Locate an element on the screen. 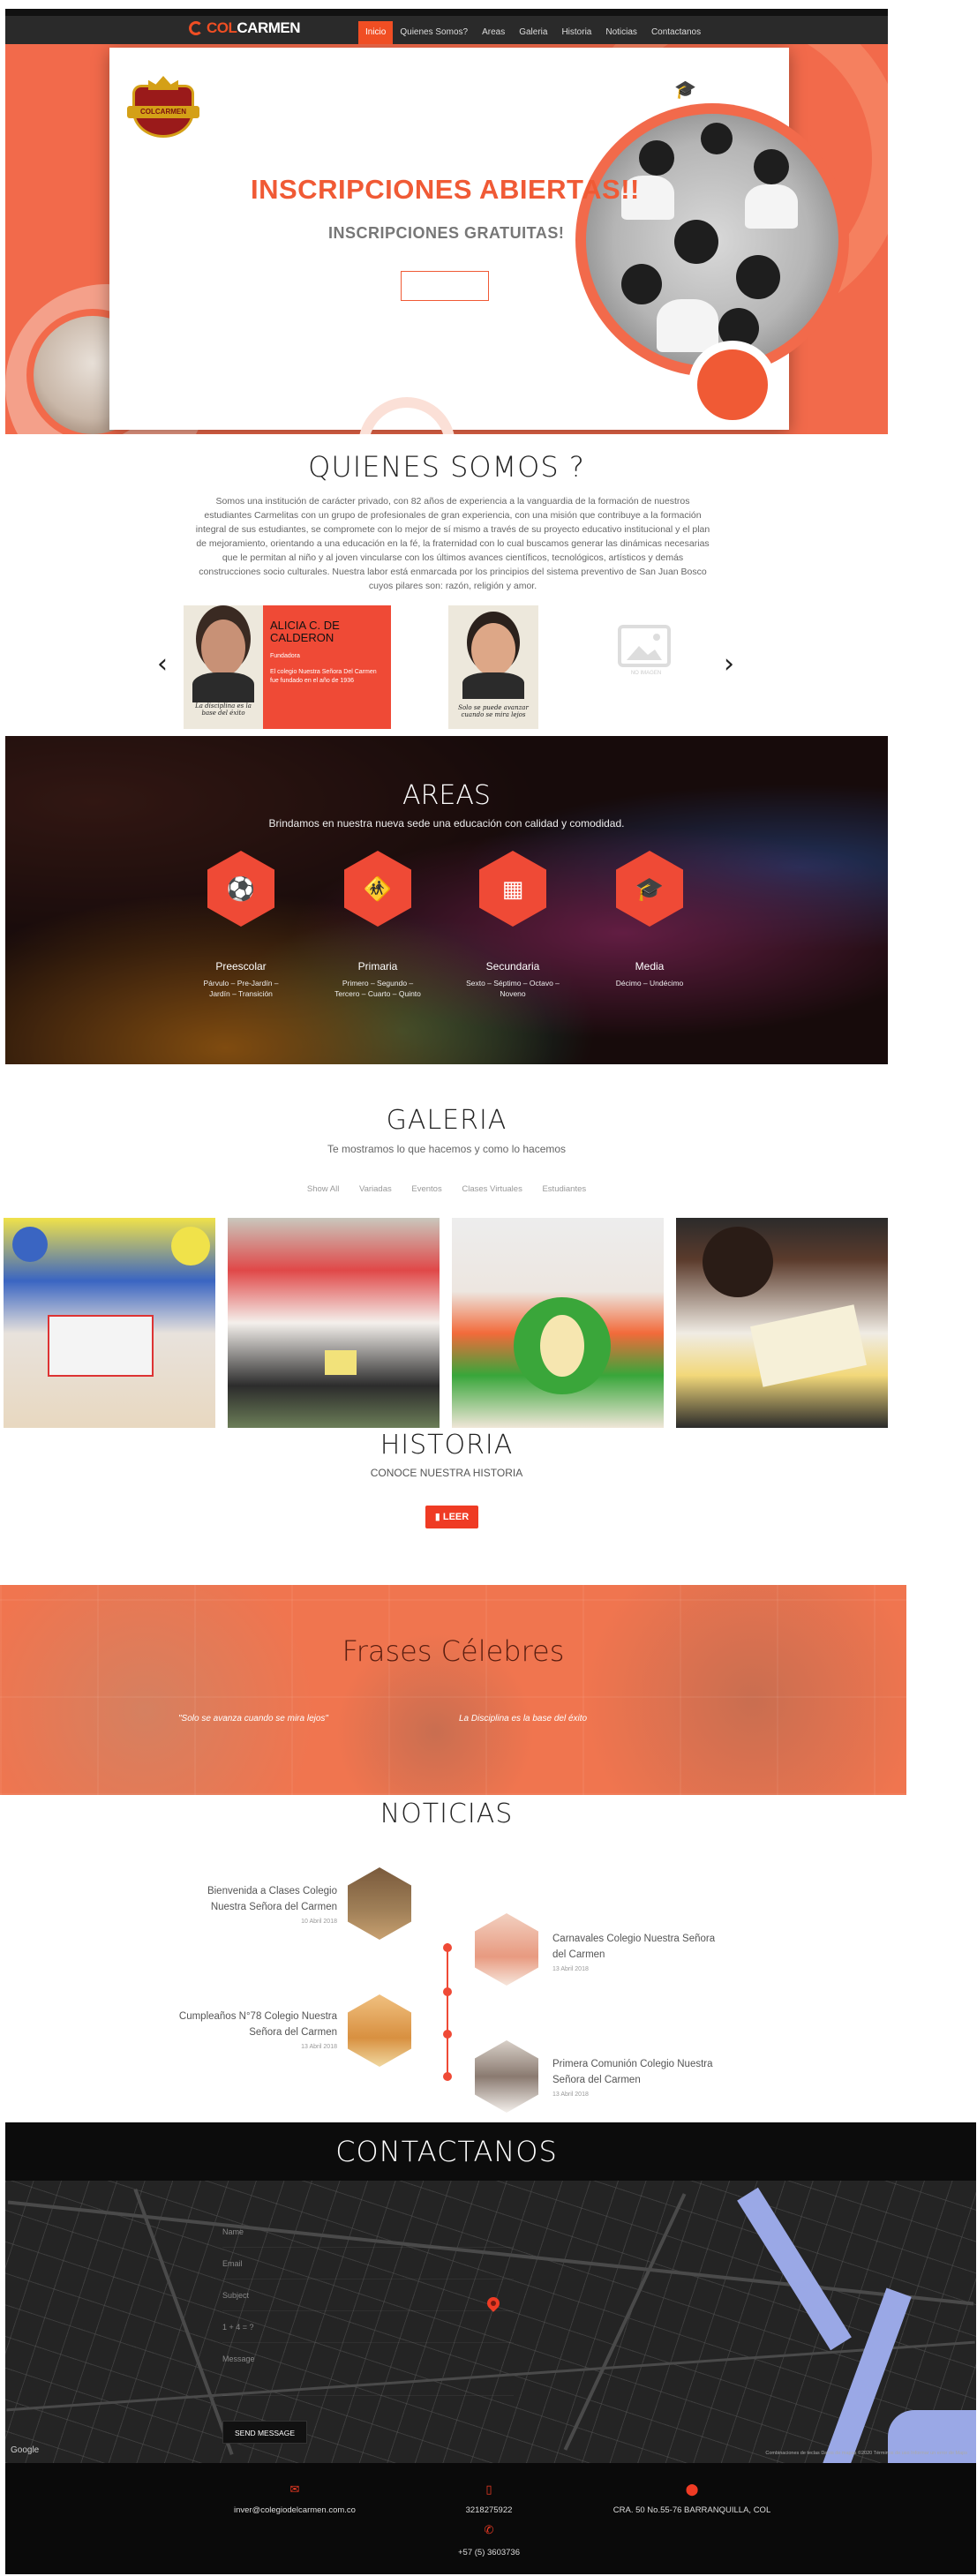 The height and width of the screenshot is (2576, 977). founder-role: Fundadora is located at coordinates (285, 656).